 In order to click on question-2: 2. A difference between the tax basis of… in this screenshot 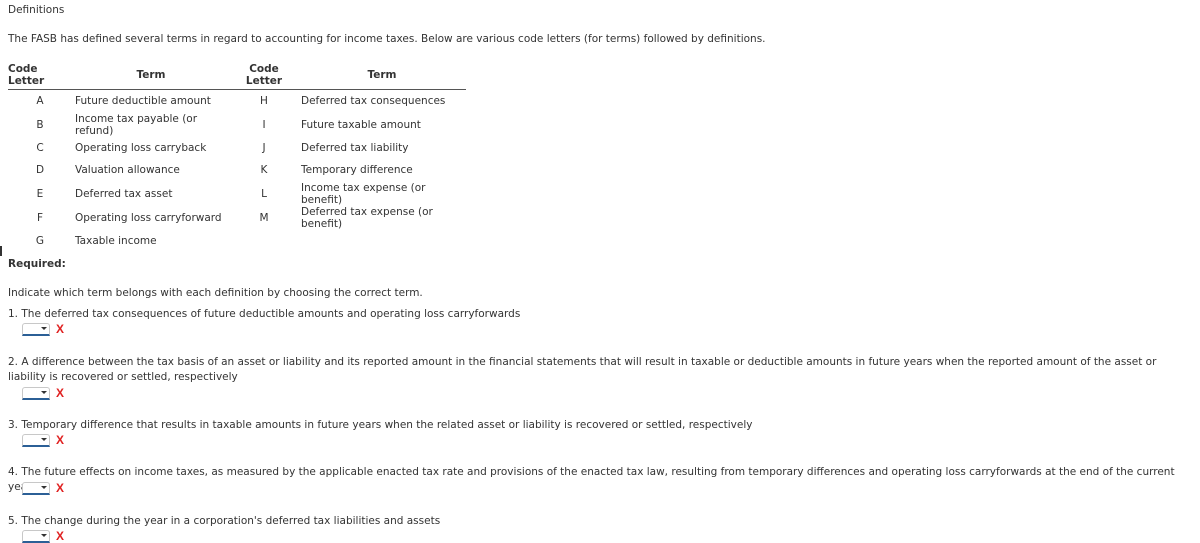, I will do `click(600, 370)`.